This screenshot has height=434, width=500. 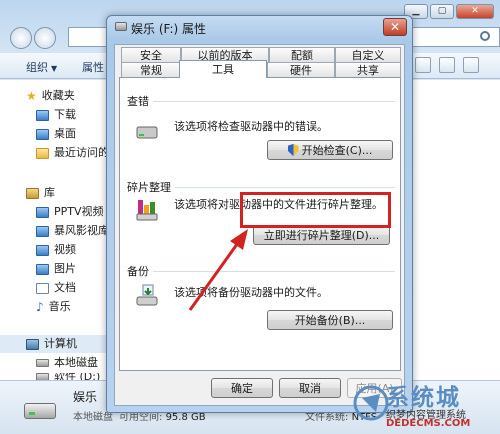 What do you see at coordinates (56, 288) in the screenshot?
I see `sidebar-item-documents: 文档` at bounding box center [56, 288].